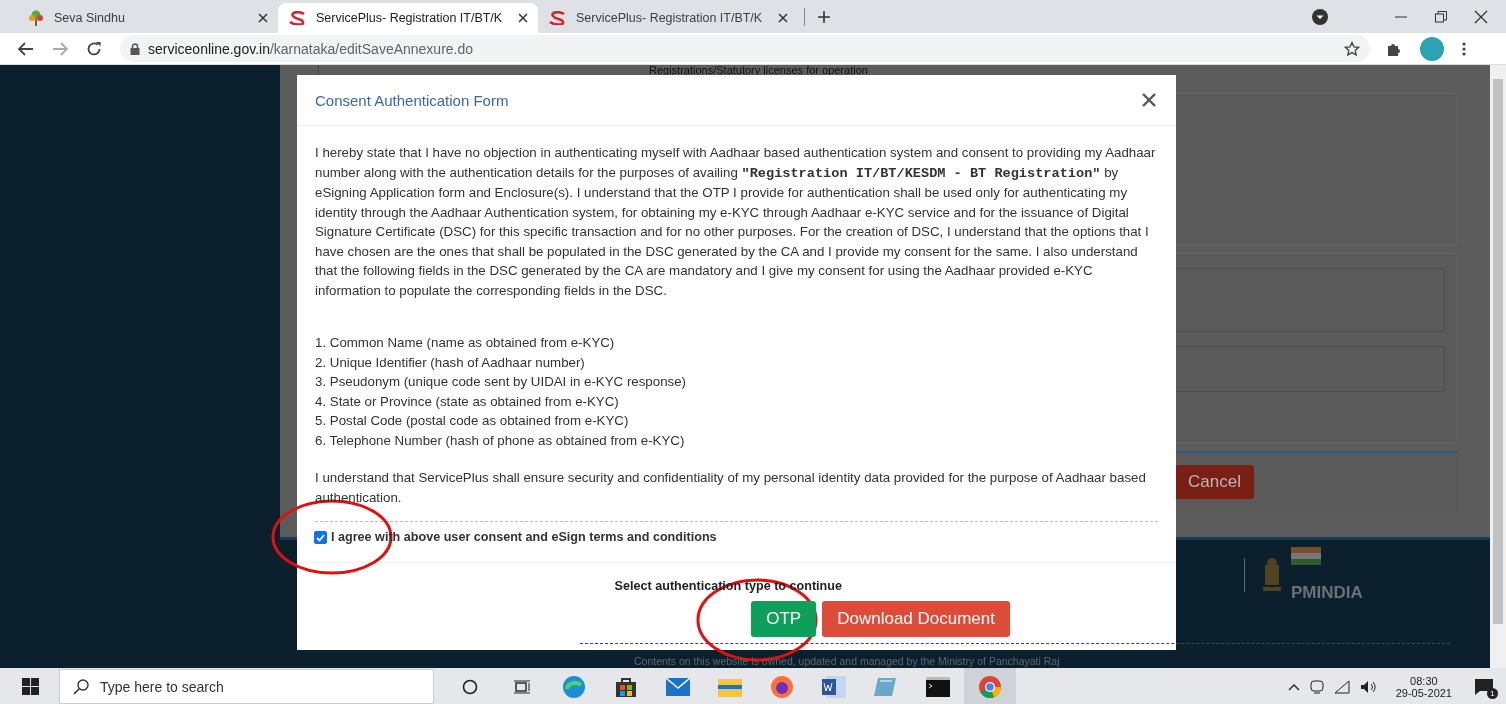 Image resolution: width=1506 pixels, height=704 pixels. What do you see at coordinates (148, 18) in the screenshot?
I see `browser-tab: Seva Sindhu` at bounding box center [148, 18].